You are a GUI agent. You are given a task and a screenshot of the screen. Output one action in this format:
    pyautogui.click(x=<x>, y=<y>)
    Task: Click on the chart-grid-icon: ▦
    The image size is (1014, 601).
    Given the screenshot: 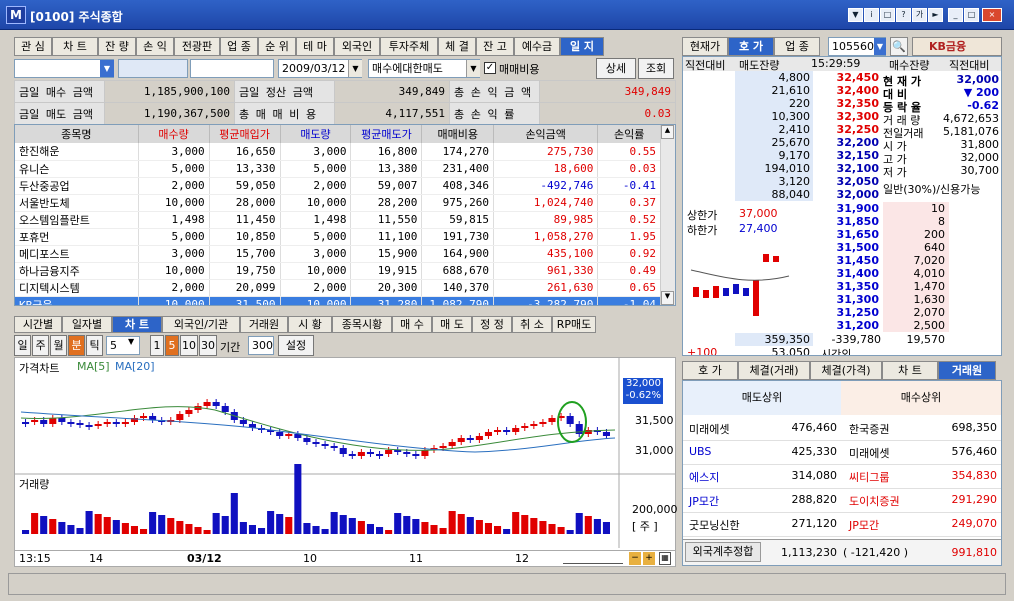 What is the action you would take?
    pyautogui.click(x=665, y=558)
    